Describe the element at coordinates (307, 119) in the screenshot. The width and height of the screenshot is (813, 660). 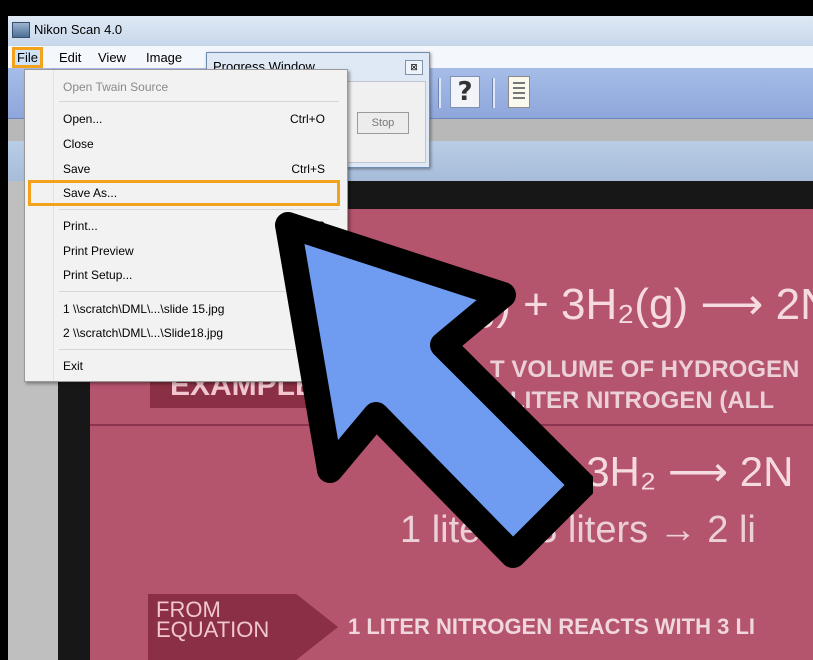
I see `menu-shortcut-open: Ctrl+O` at that location.